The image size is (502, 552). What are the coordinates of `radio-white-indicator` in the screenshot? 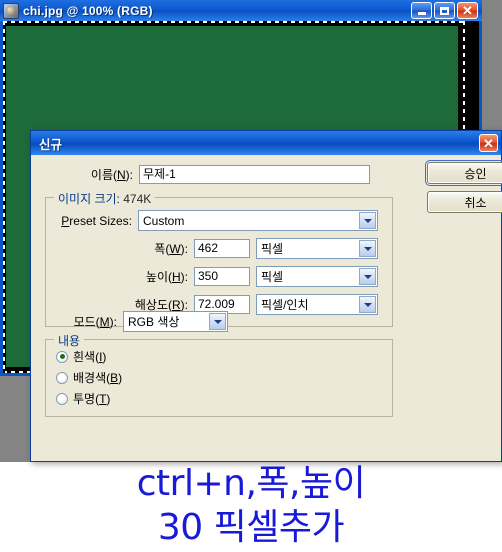 It's located at (62, 356).